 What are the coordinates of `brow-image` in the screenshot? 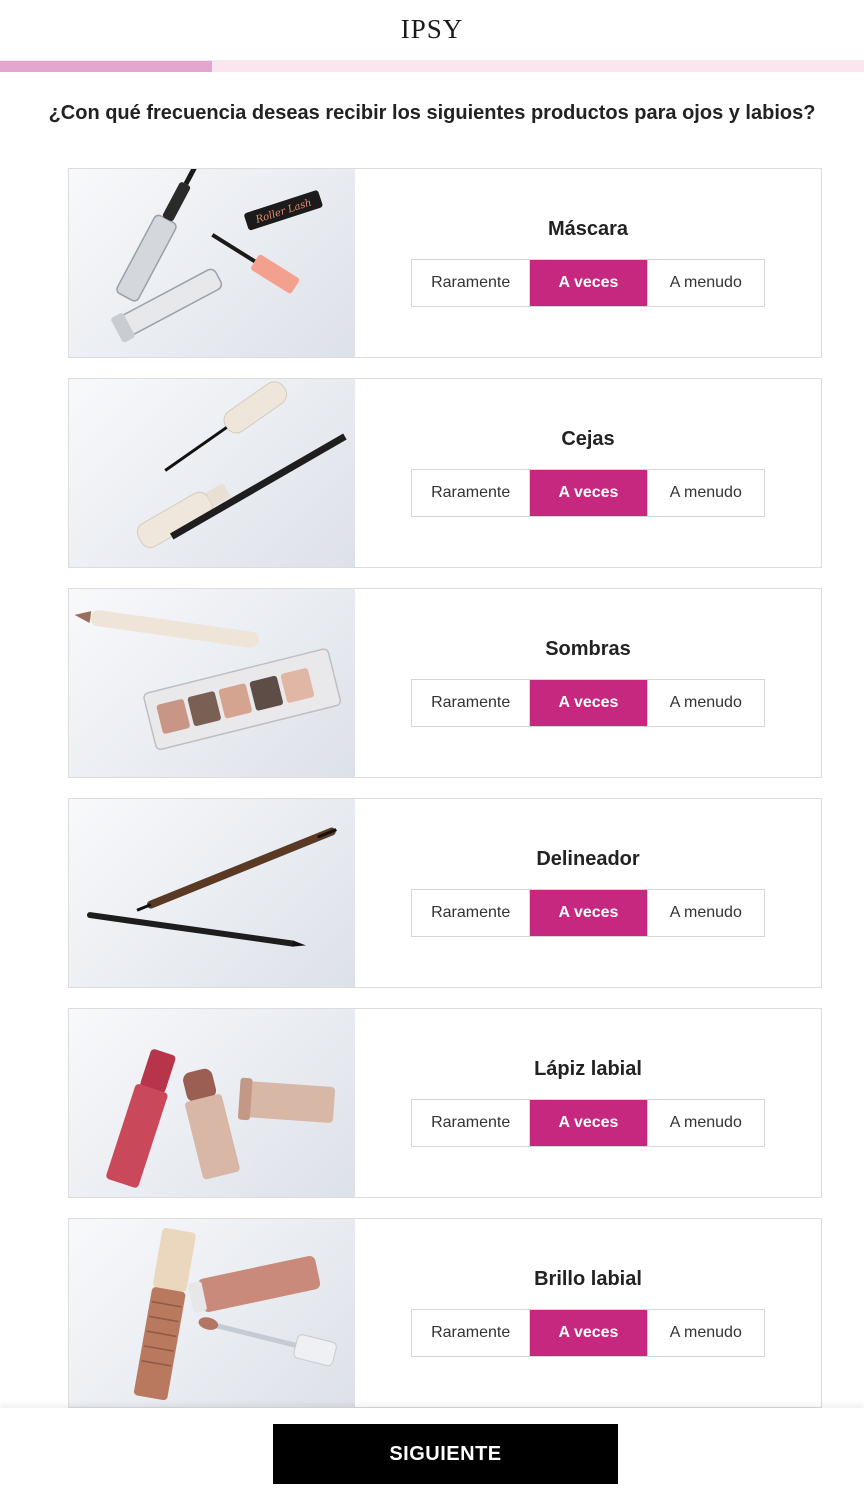 It's located at (212, 473).